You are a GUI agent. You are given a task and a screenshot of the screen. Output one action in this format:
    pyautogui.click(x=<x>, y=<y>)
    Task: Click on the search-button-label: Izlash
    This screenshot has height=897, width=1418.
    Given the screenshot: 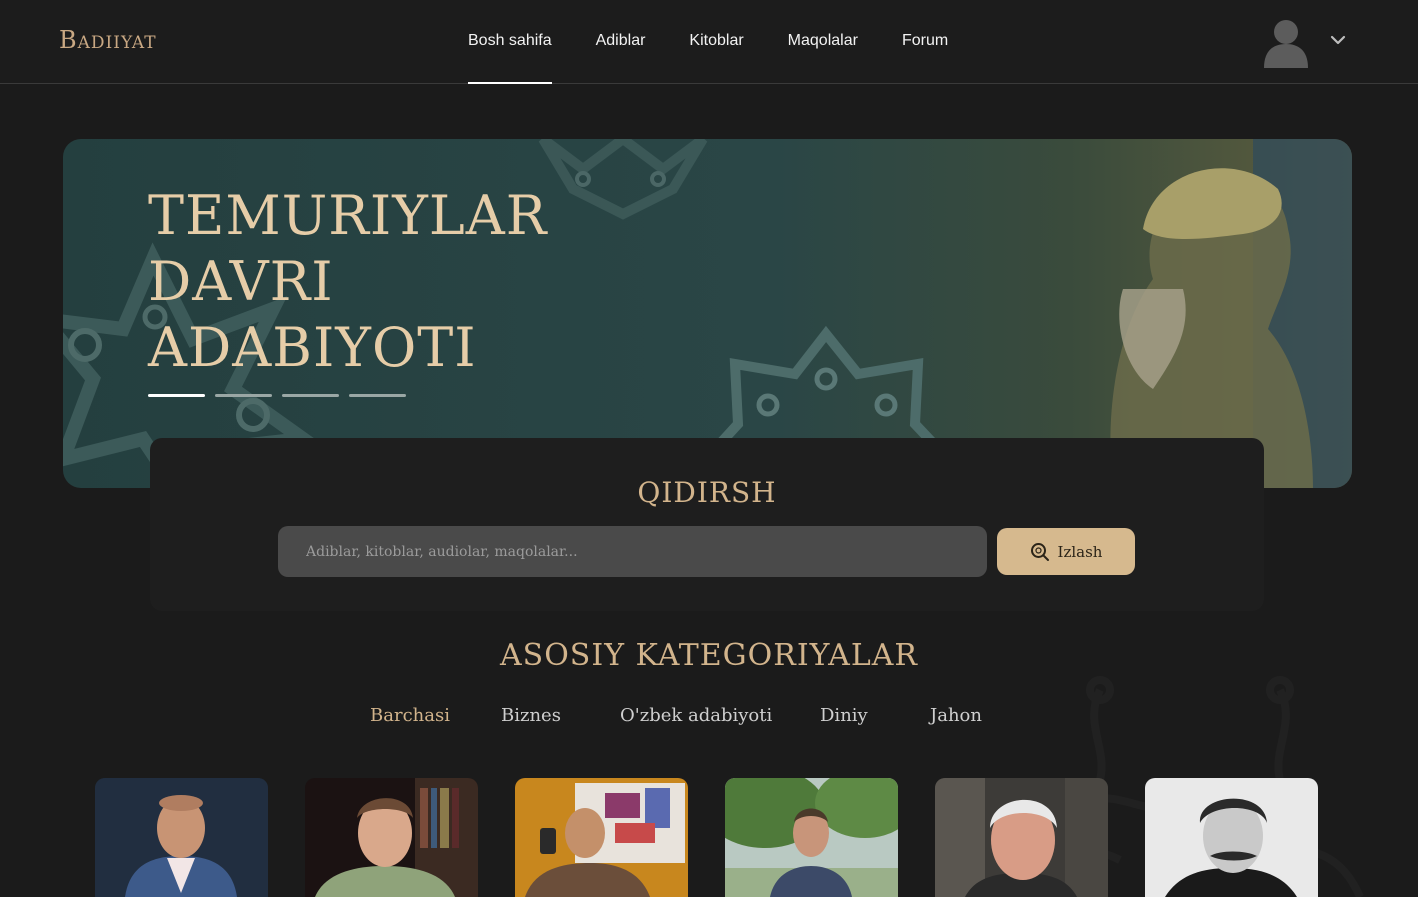 What is the action you would take?
    pyautogui.click(x=1080, y=551)
    